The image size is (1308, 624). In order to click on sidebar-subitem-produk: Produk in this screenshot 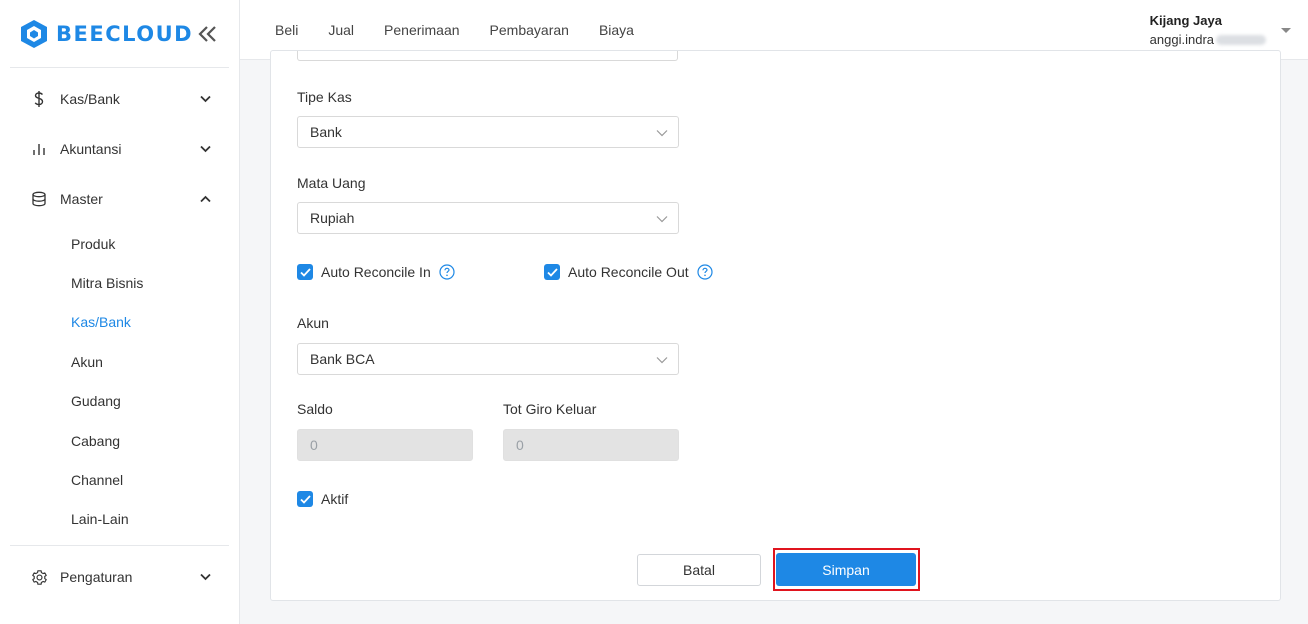, I will do `click(119, 243)`.